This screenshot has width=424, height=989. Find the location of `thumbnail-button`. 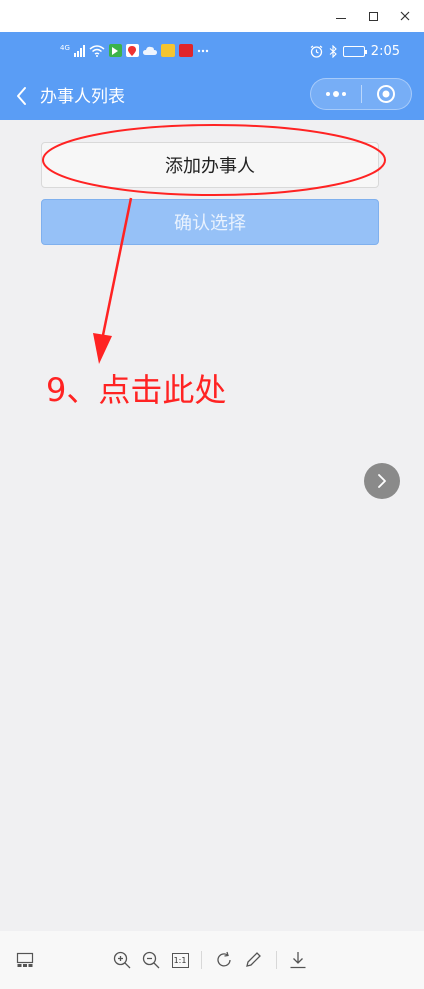

thumbnail-button is located at coordinates (25, 960).